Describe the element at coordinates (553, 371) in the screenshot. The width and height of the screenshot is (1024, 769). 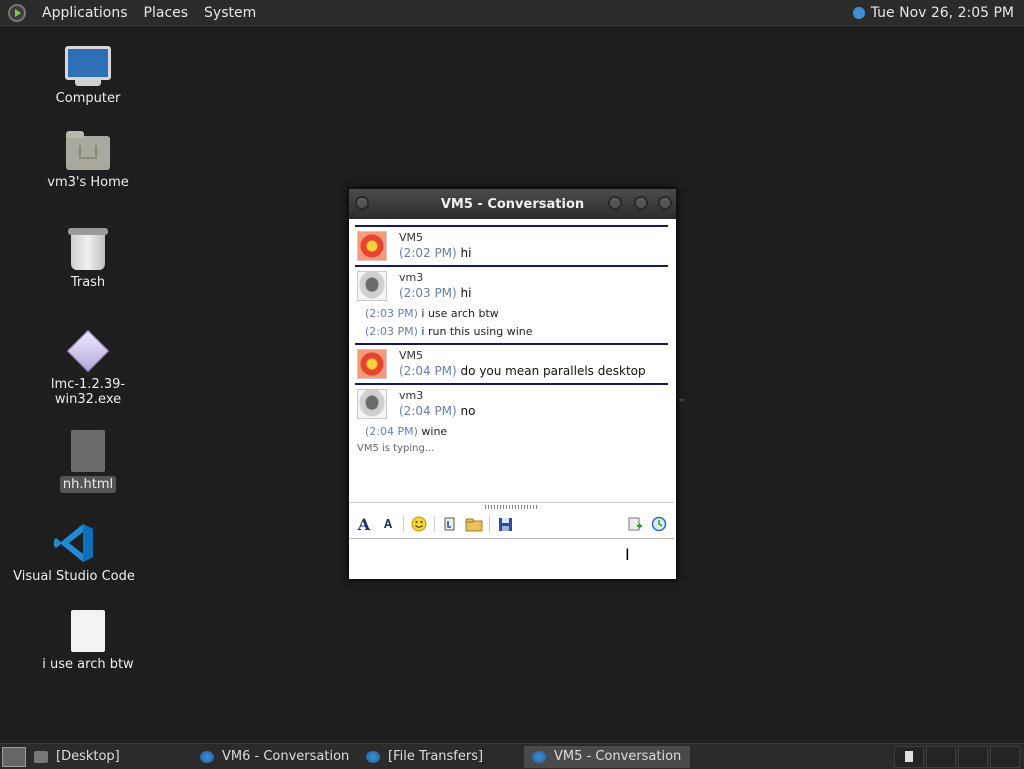
I see `message-text: do you mean parallels desktop` at that location.